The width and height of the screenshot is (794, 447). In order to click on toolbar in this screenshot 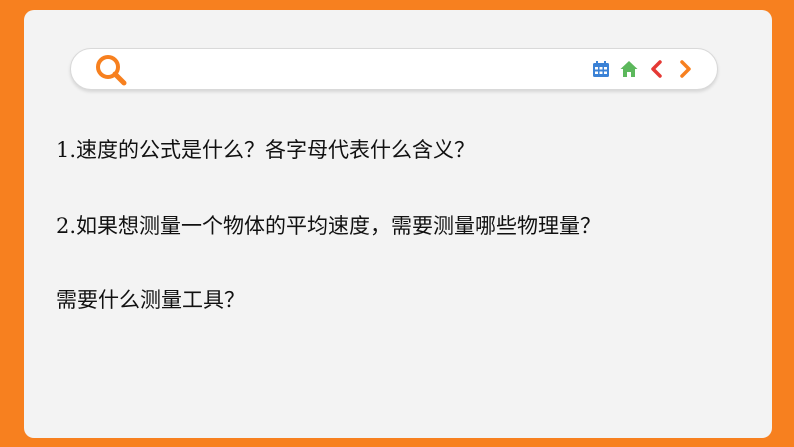, I will do `click(643, 69)`.